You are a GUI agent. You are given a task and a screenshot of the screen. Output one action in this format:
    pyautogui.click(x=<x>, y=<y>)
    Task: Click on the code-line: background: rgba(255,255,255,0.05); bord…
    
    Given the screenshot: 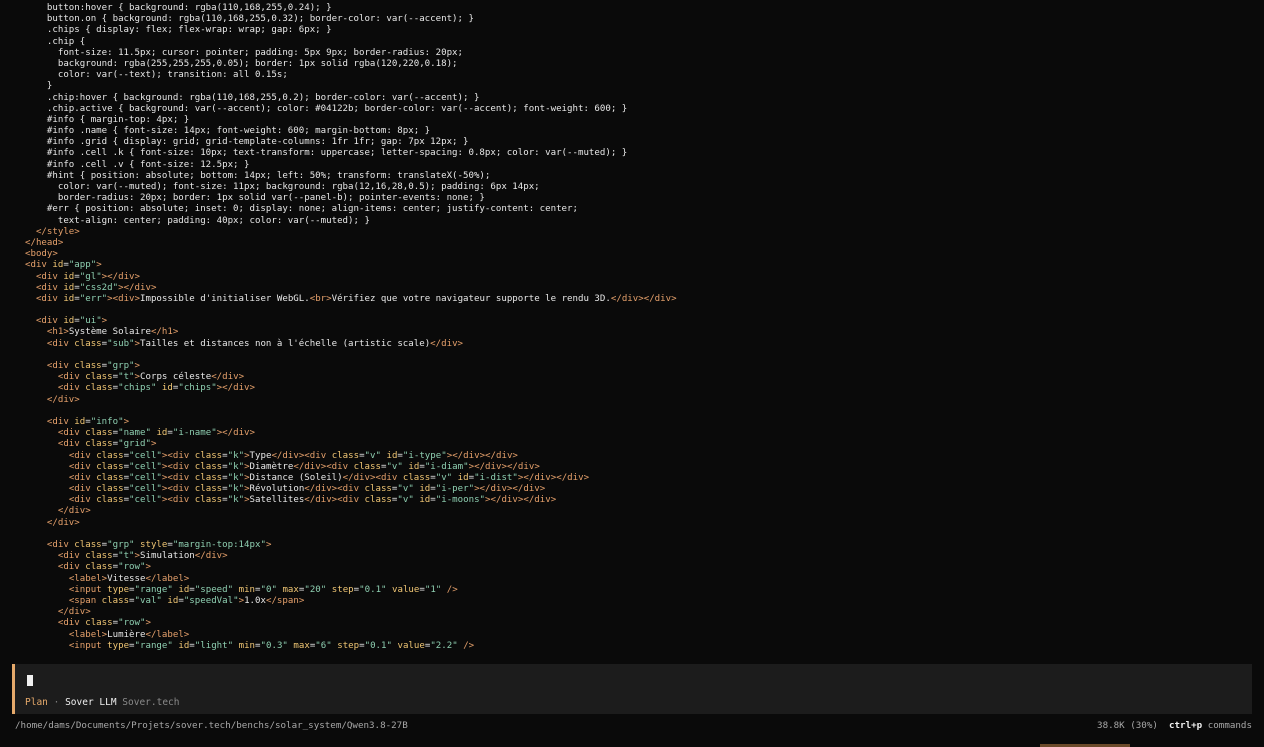 What is the action you would take?
    pyautogui.click(x=640, y=64)
    